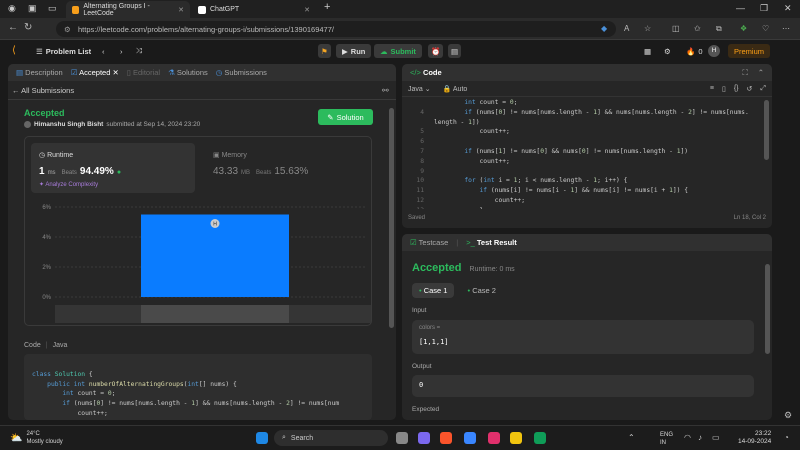 The width and height of the screenshot is (800, 450). Describe the element at coordinates (46, 208) in the screenshot. I see `y-tick-label: 6%` at that location.